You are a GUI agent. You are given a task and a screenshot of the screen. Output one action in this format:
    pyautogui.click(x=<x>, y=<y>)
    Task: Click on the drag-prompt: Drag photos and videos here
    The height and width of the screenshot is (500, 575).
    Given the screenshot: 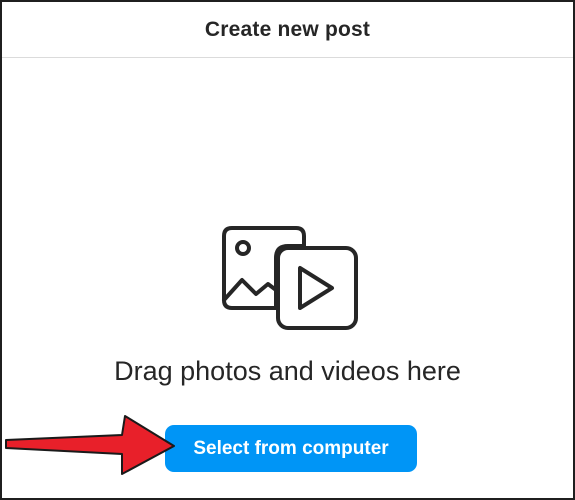 What is the action you would take?
    pyautogui.click(x=287, y=371)
    